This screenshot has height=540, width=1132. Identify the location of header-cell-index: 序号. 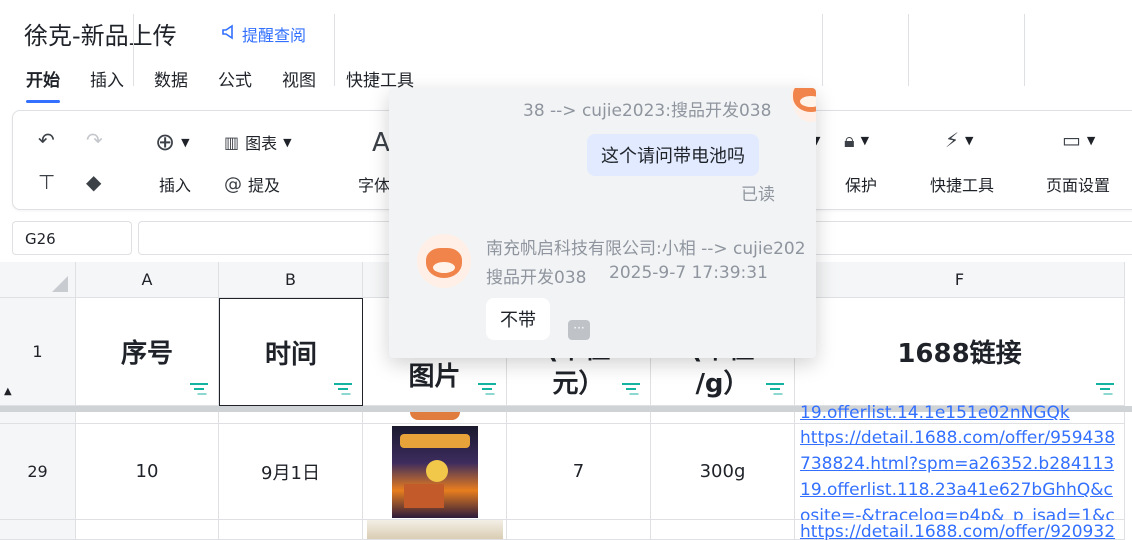
(147, 352).